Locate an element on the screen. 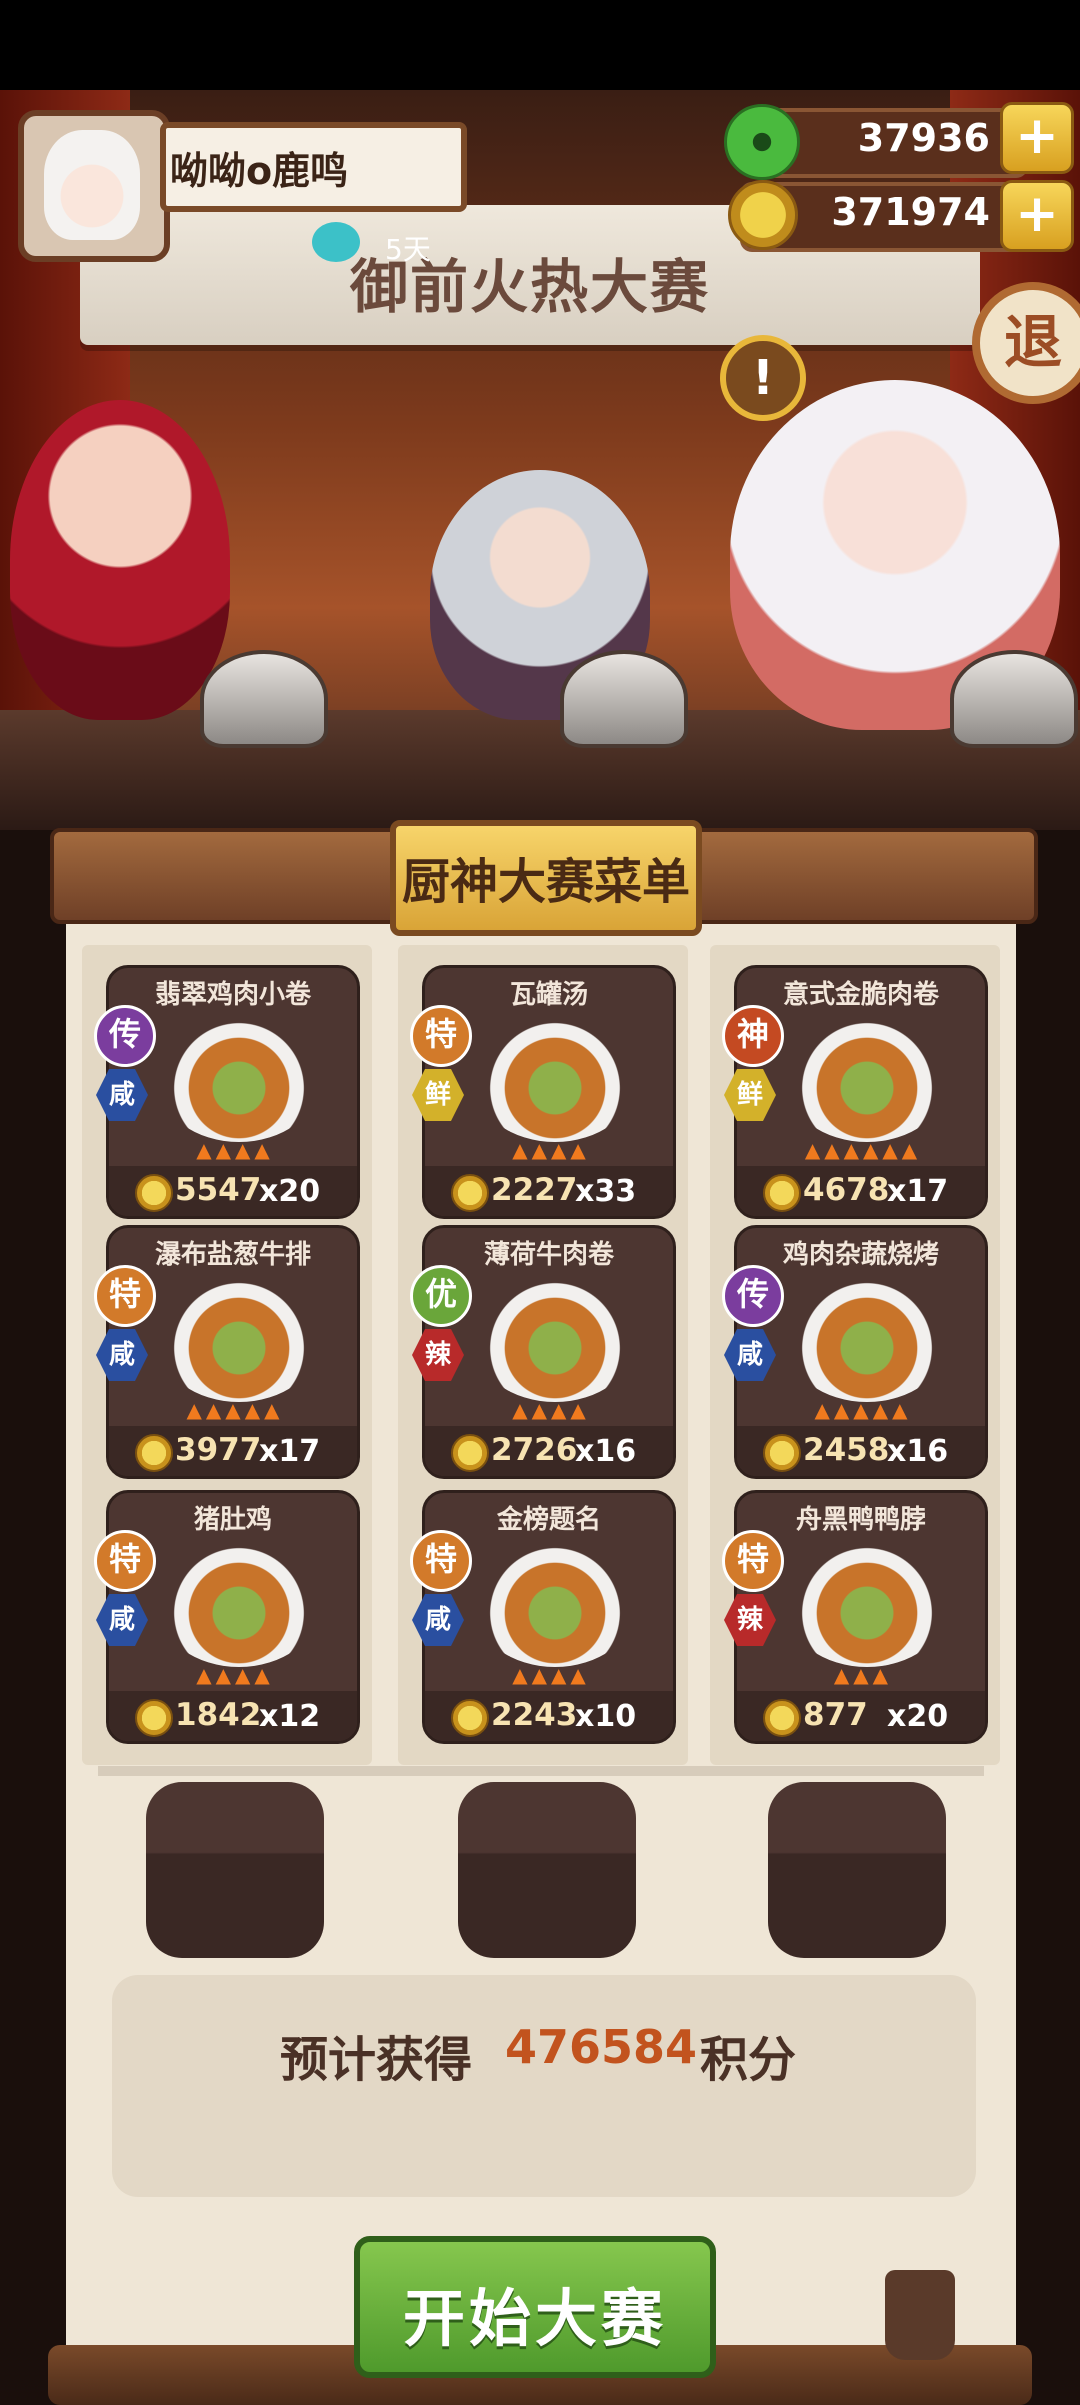 This screenshot has width=1080, height=2405. dish-name: 瀑布盐葱牛排 is located at coordinates (232, 1255).